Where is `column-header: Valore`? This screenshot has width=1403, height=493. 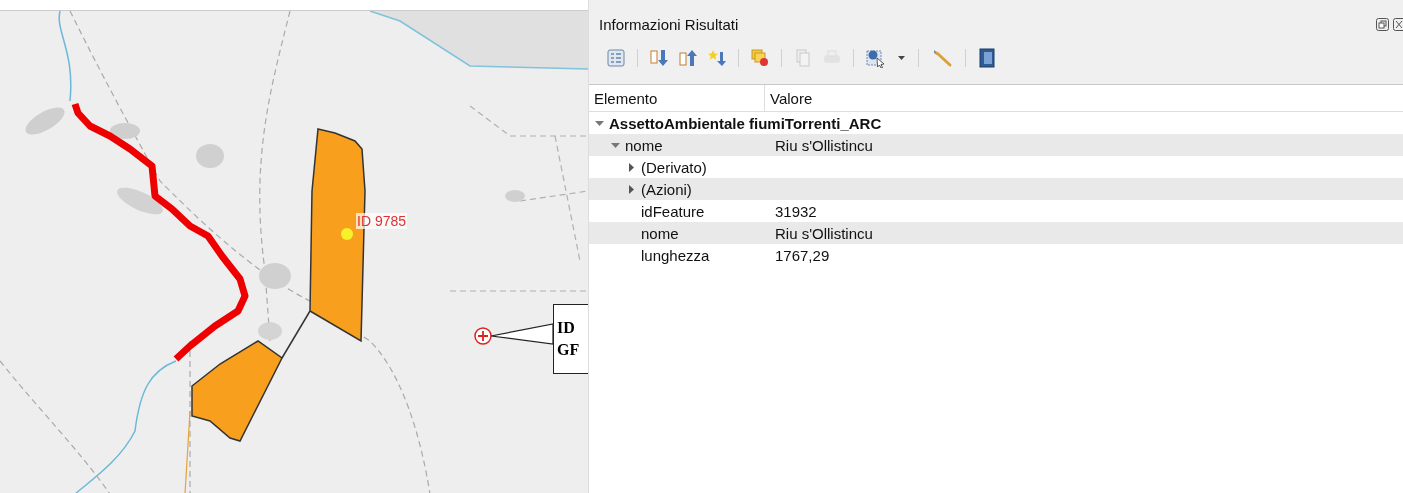
column-header: Valore is located at coordinates (1084, 98).